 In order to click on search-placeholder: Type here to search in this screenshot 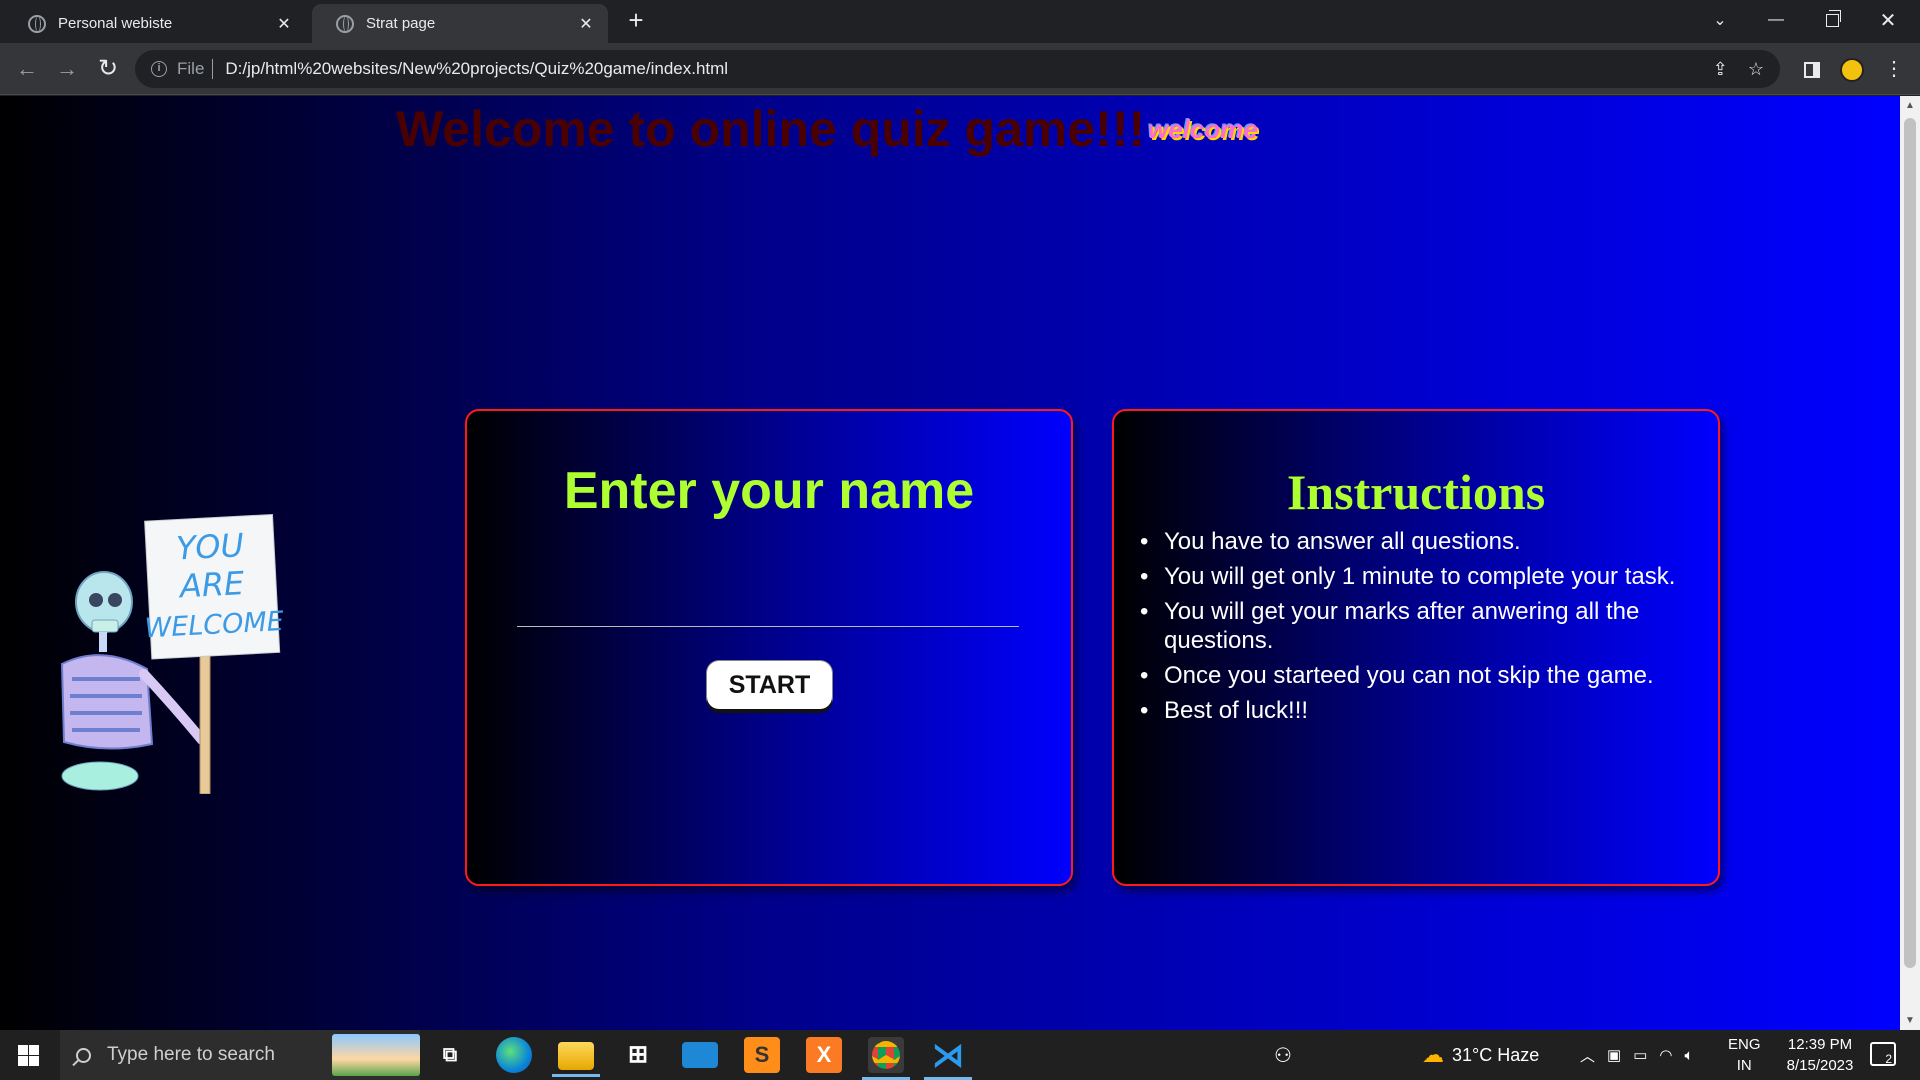, I will do `click(191, 1054)`.